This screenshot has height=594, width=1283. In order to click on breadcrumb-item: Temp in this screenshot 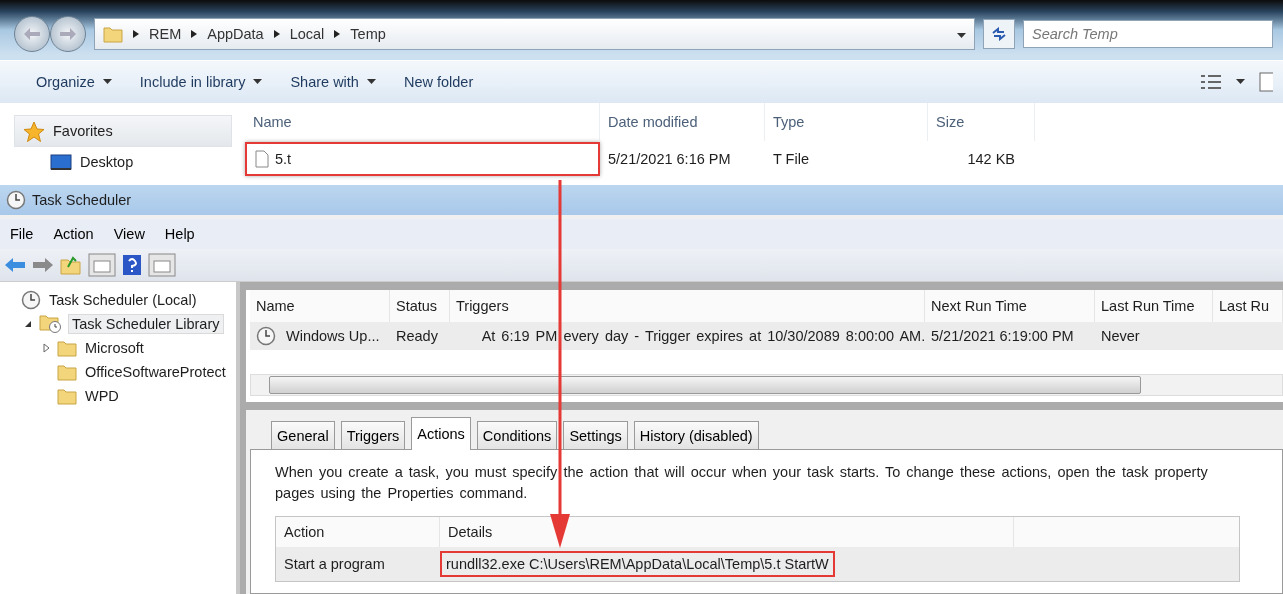, I will do `click(368, 34)`.